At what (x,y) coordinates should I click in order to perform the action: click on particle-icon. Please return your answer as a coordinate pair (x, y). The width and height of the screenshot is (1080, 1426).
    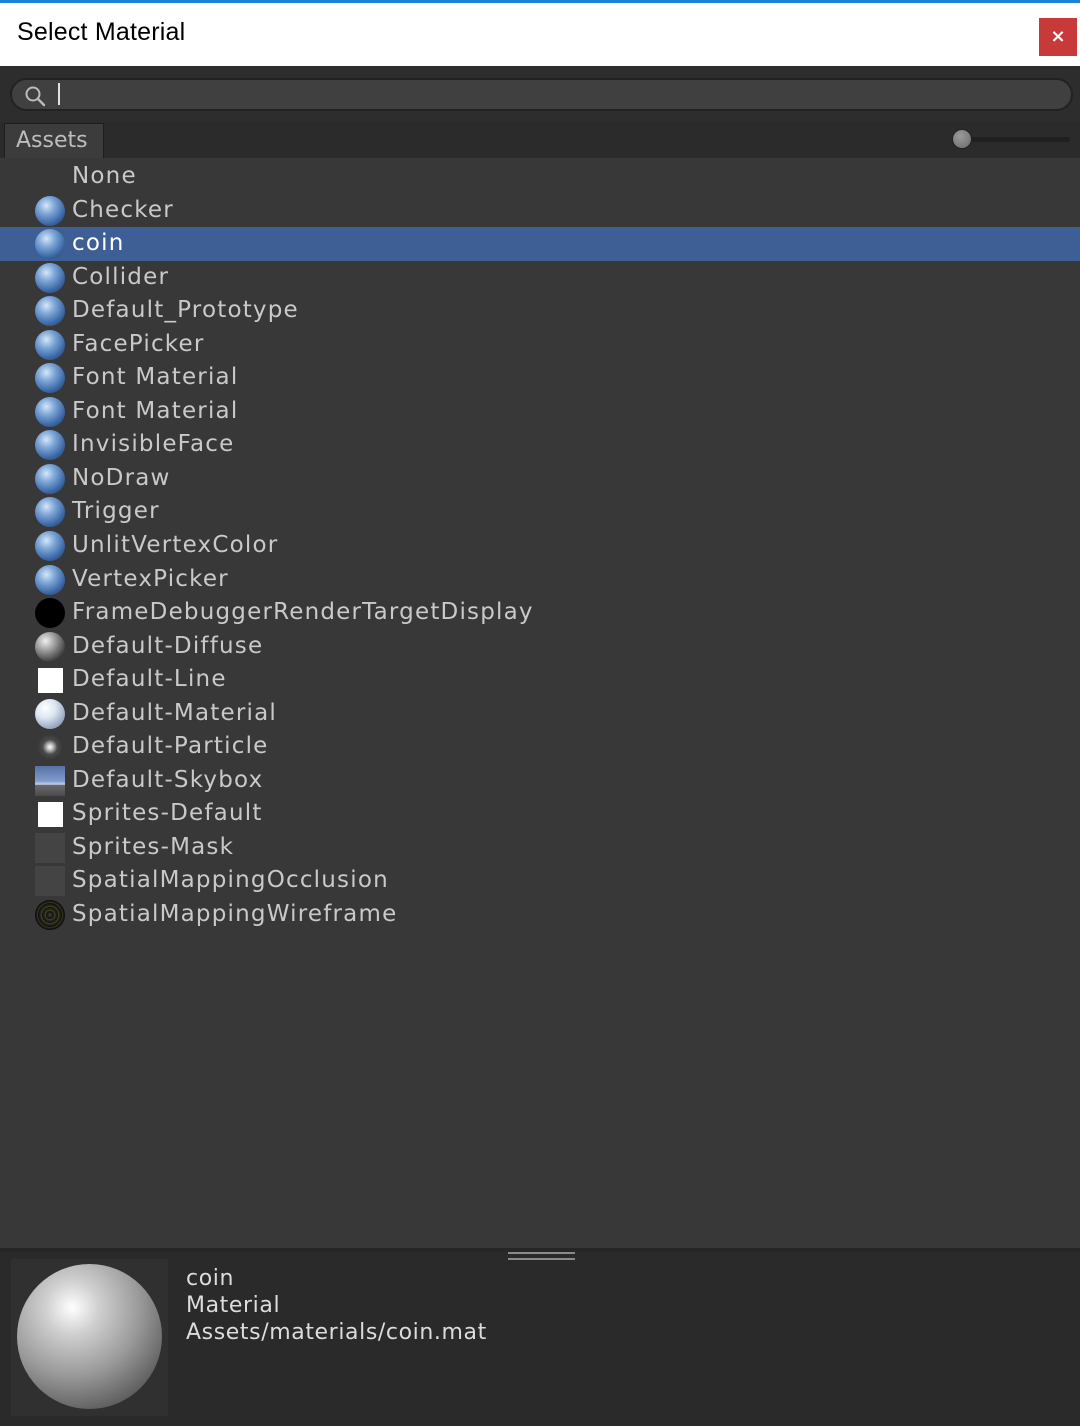
    Looking at the image, I should click on (50, 747).